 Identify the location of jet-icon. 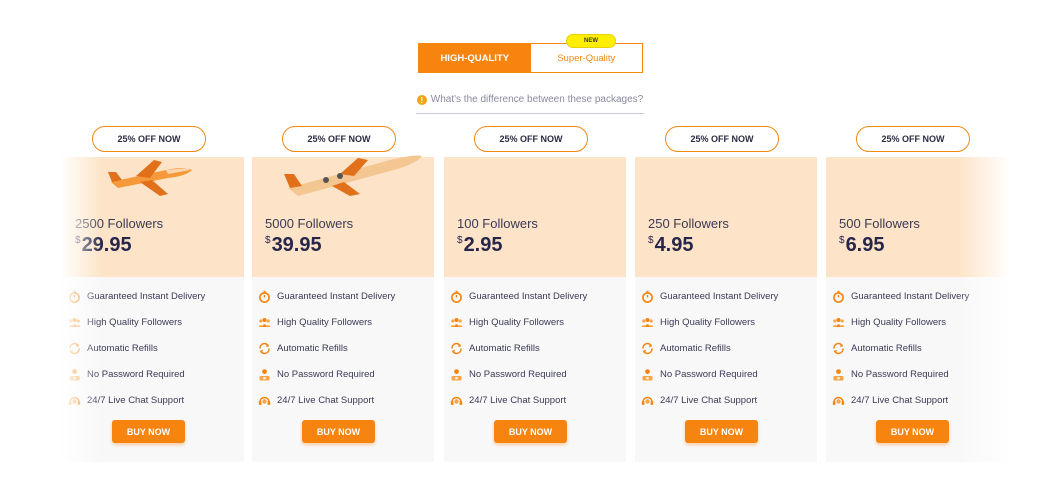
(353, 175).